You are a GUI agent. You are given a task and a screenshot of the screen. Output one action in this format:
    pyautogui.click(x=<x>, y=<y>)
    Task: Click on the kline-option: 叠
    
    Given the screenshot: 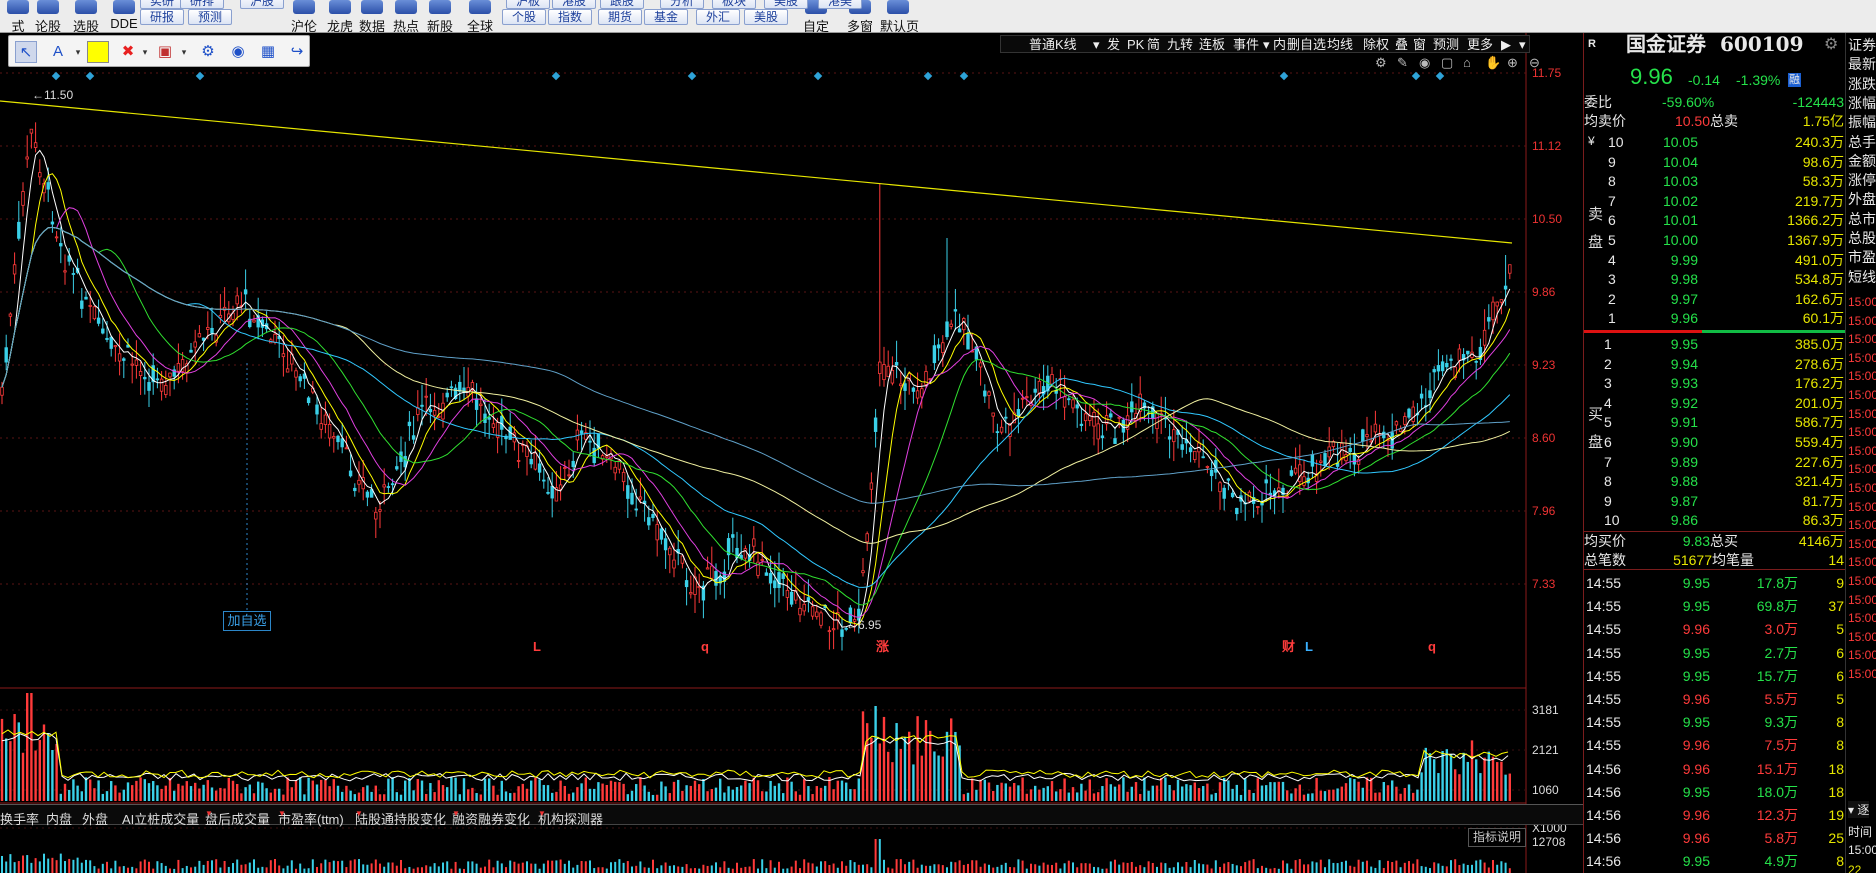 What is the action you would take?
    pyautogui.click(x=1401, y=44)
    